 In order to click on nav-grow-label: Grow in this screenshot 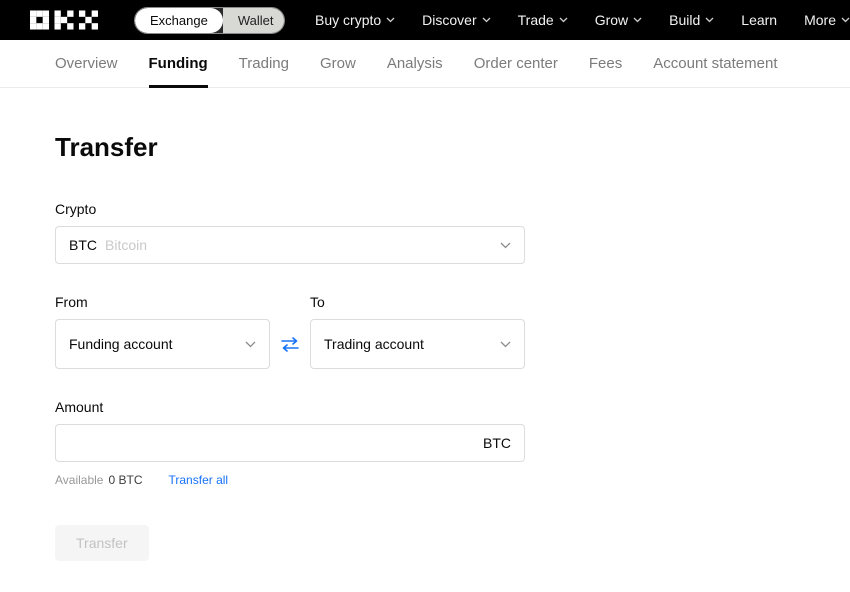, I will do `click(611, 20)`.